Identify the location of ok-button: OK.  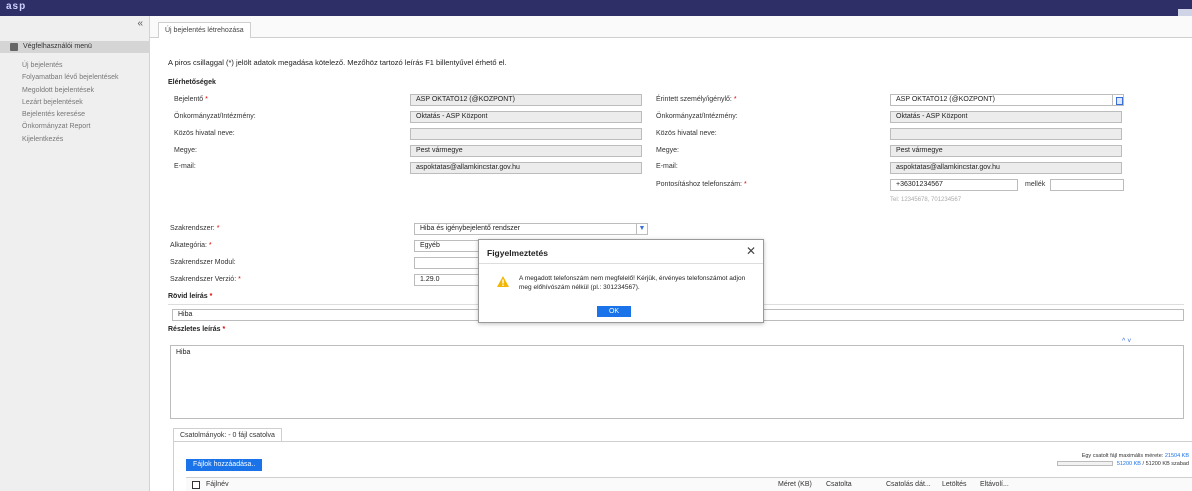
(614, 311).